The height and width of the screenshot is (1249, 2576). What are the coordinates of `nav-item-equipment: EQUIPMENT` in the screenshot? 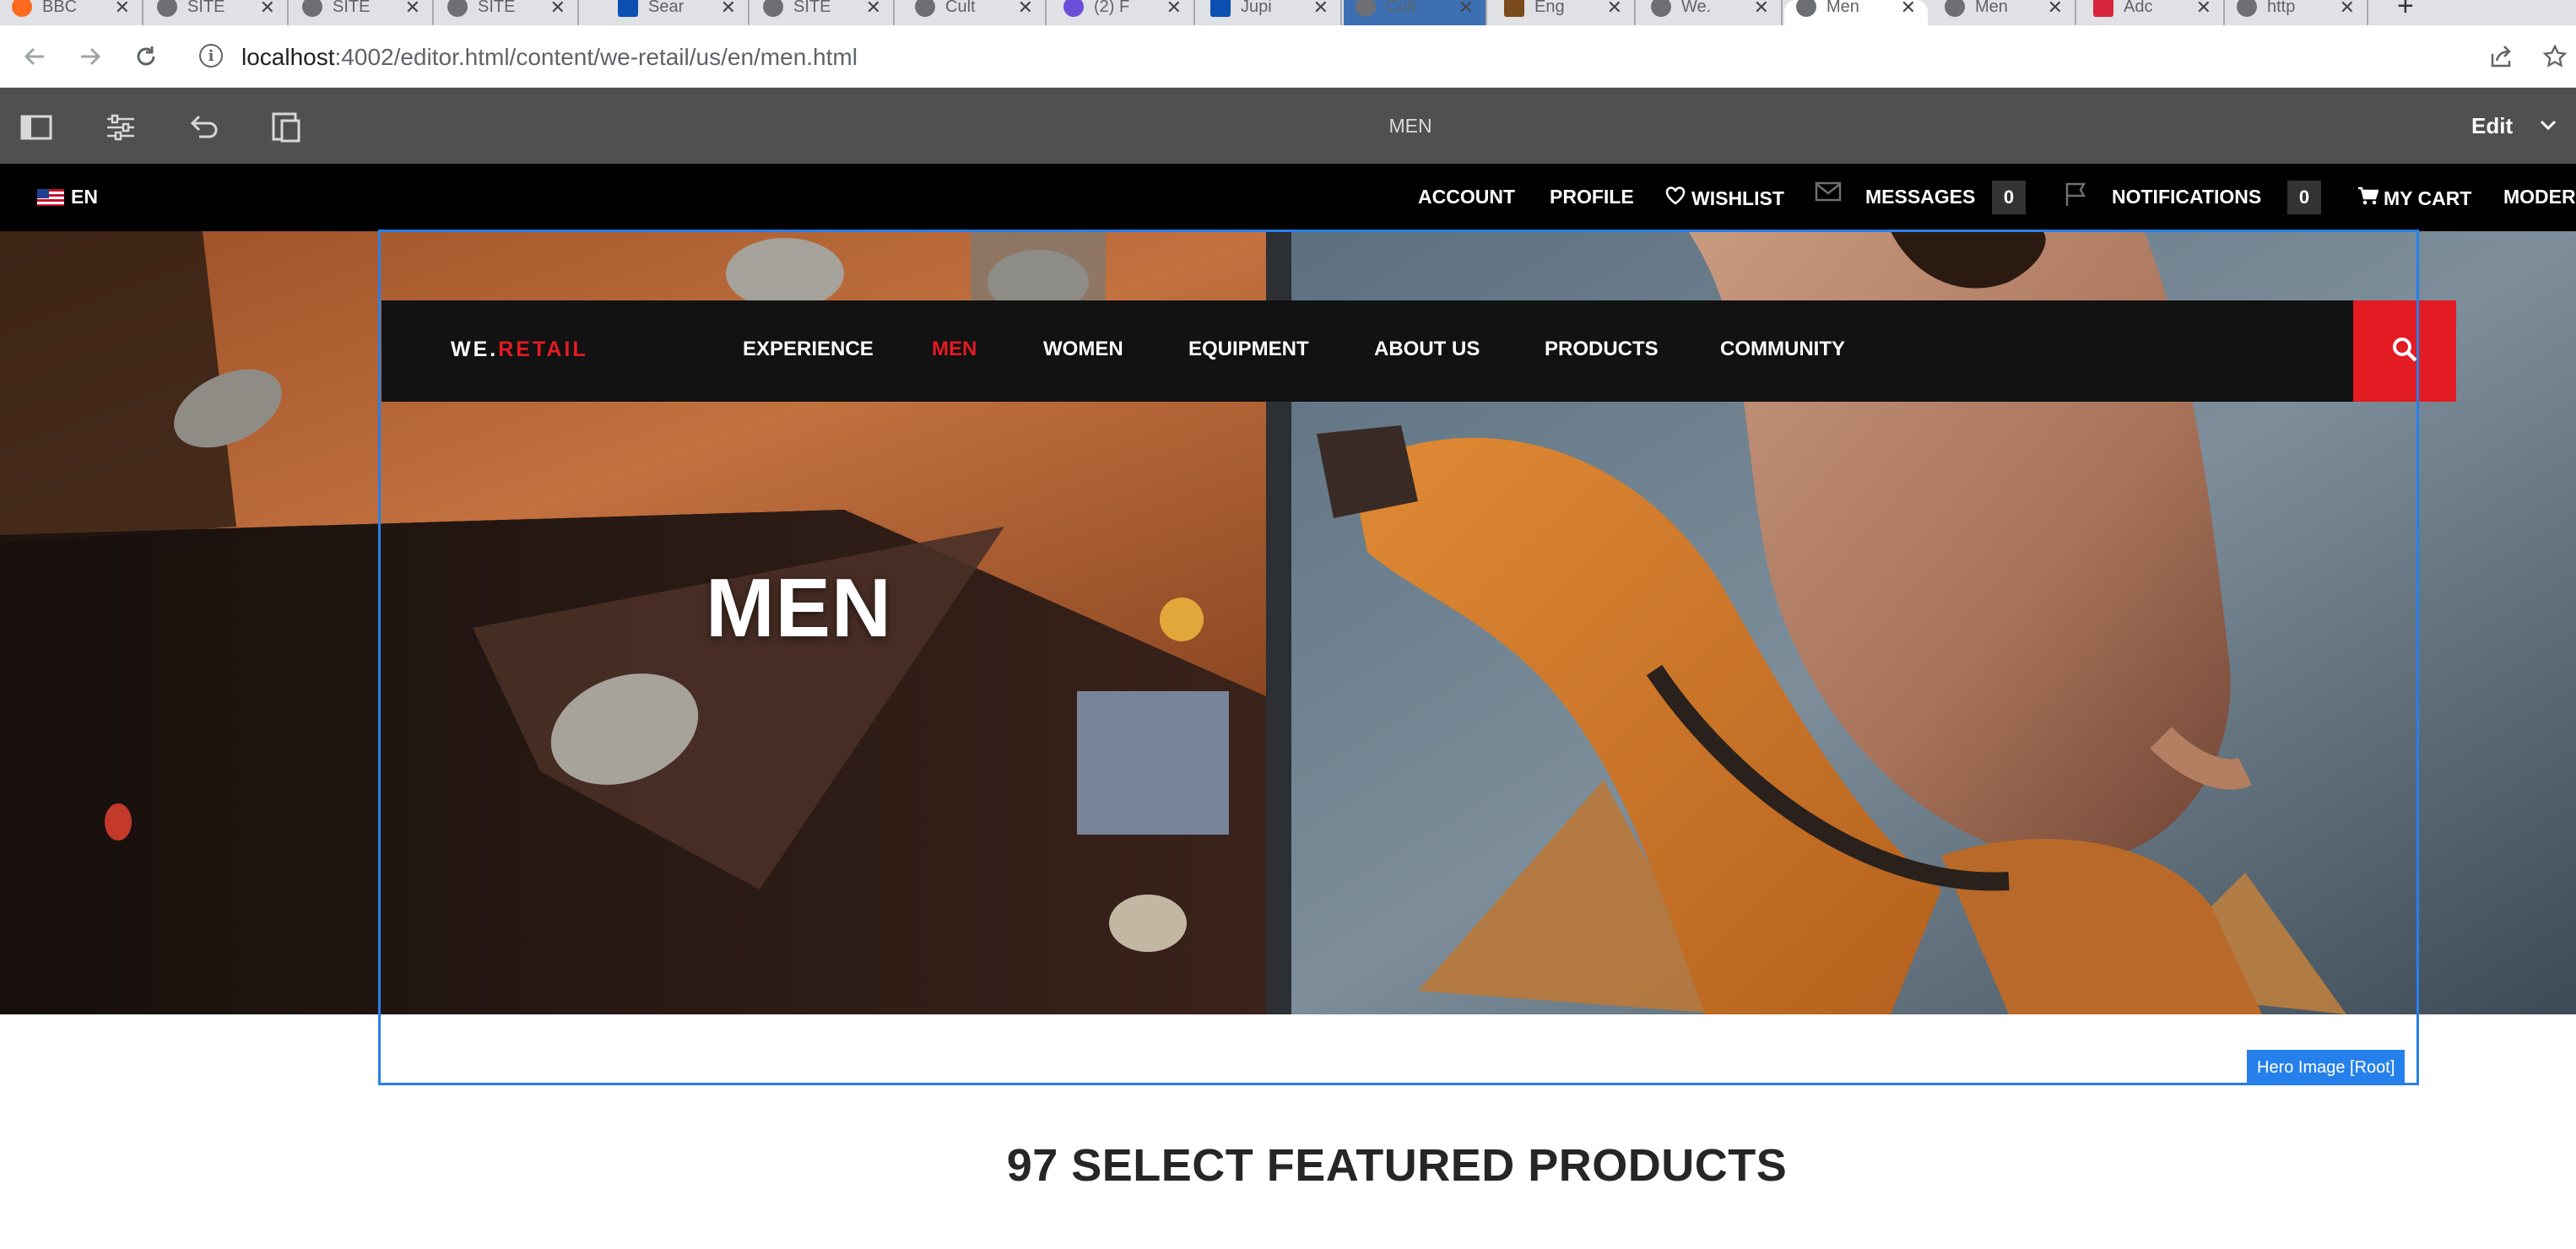 It's located at (1248, 349).